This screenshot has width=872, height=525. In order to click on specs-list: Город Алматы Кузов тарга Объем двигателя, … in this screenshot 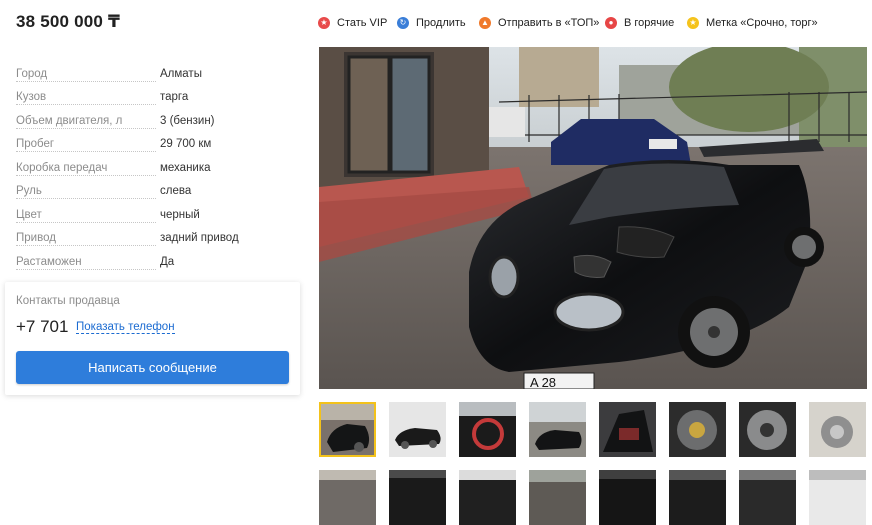, I will do `click(156, 165)`.